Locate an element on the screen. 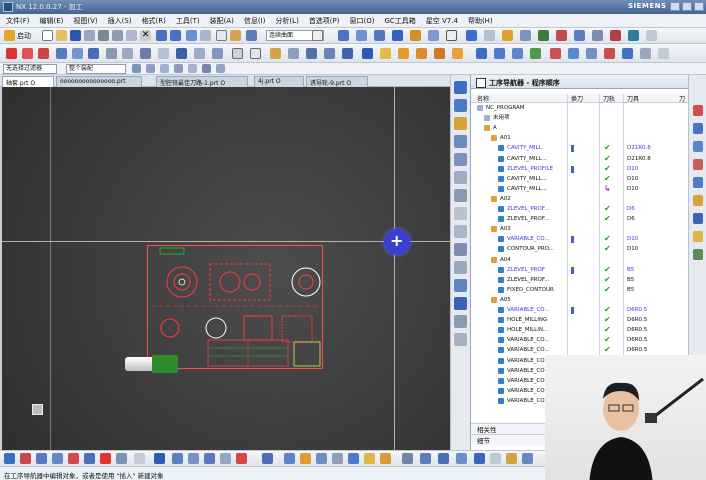  datum-icon is located at coordinates (77, 53).